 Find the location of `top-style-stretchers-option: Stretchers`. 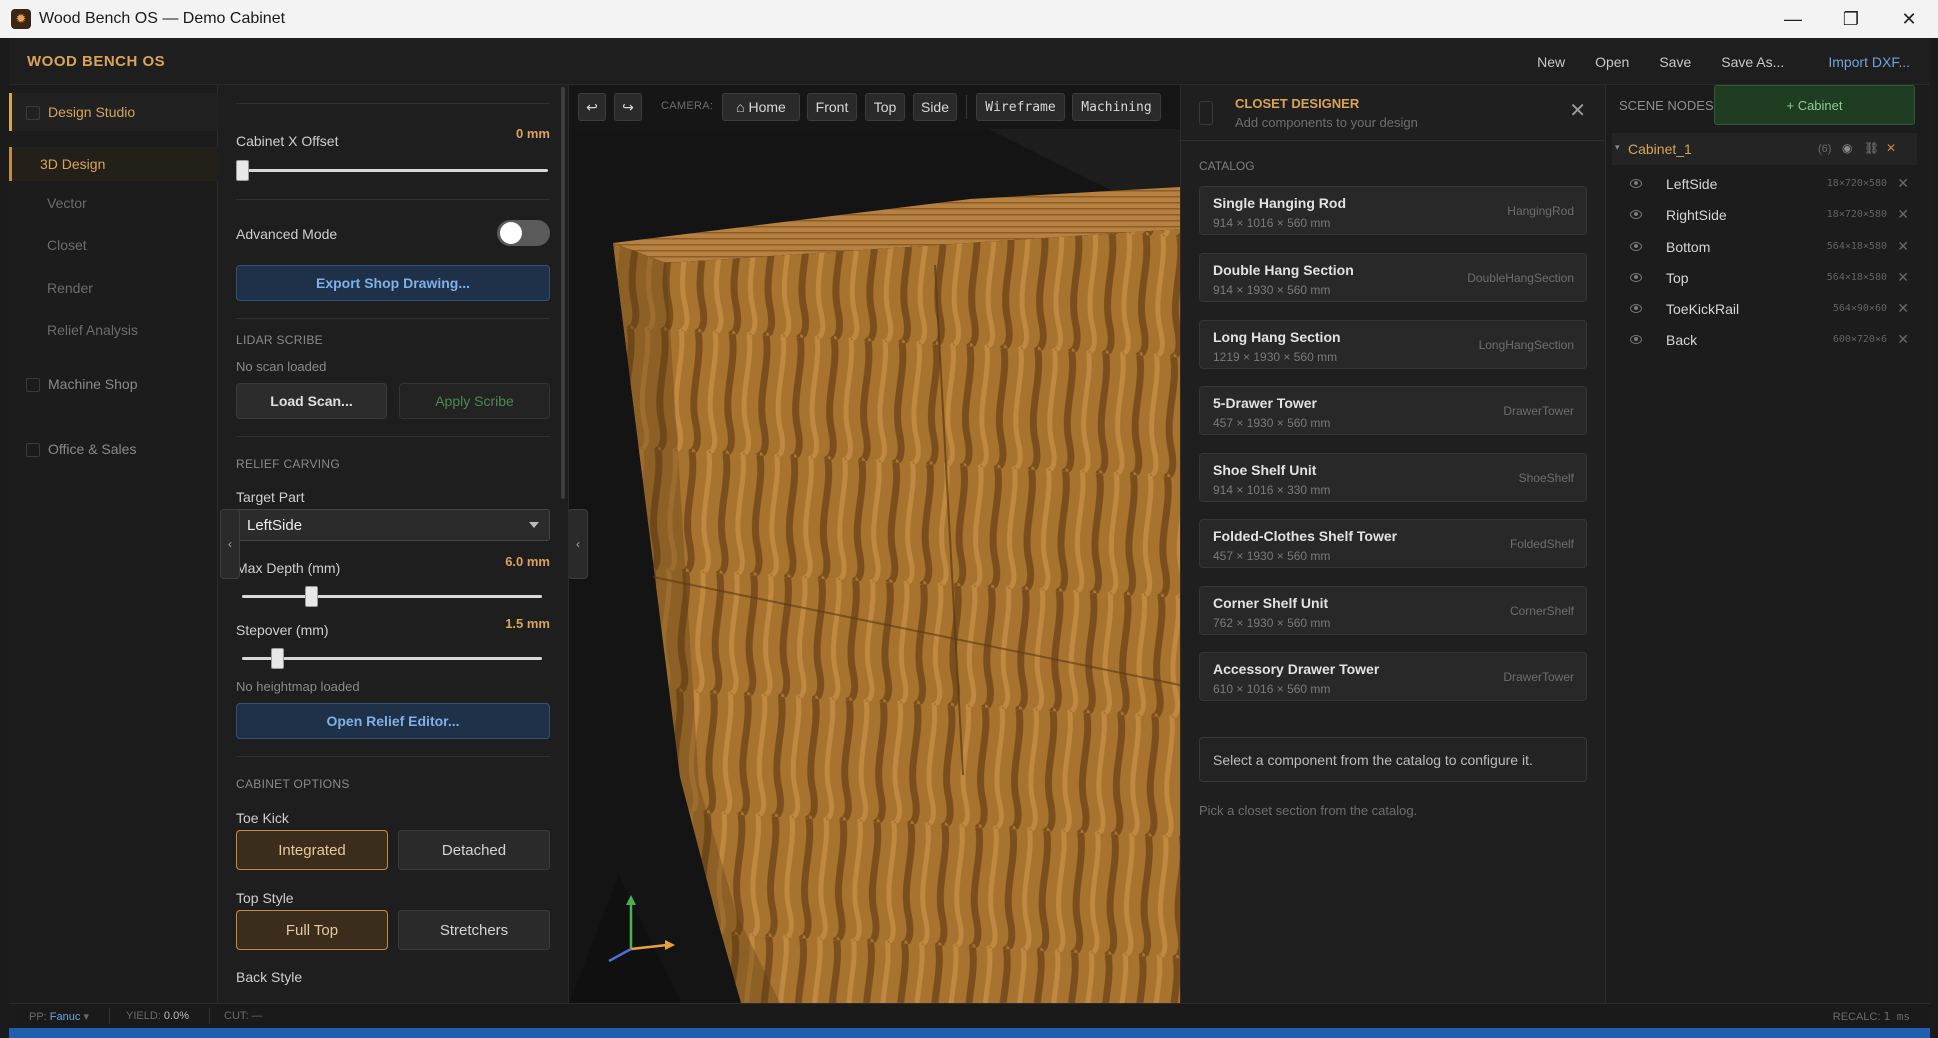

top-style-stretchers-option: Stretchers is located at coordinates (474, 930).